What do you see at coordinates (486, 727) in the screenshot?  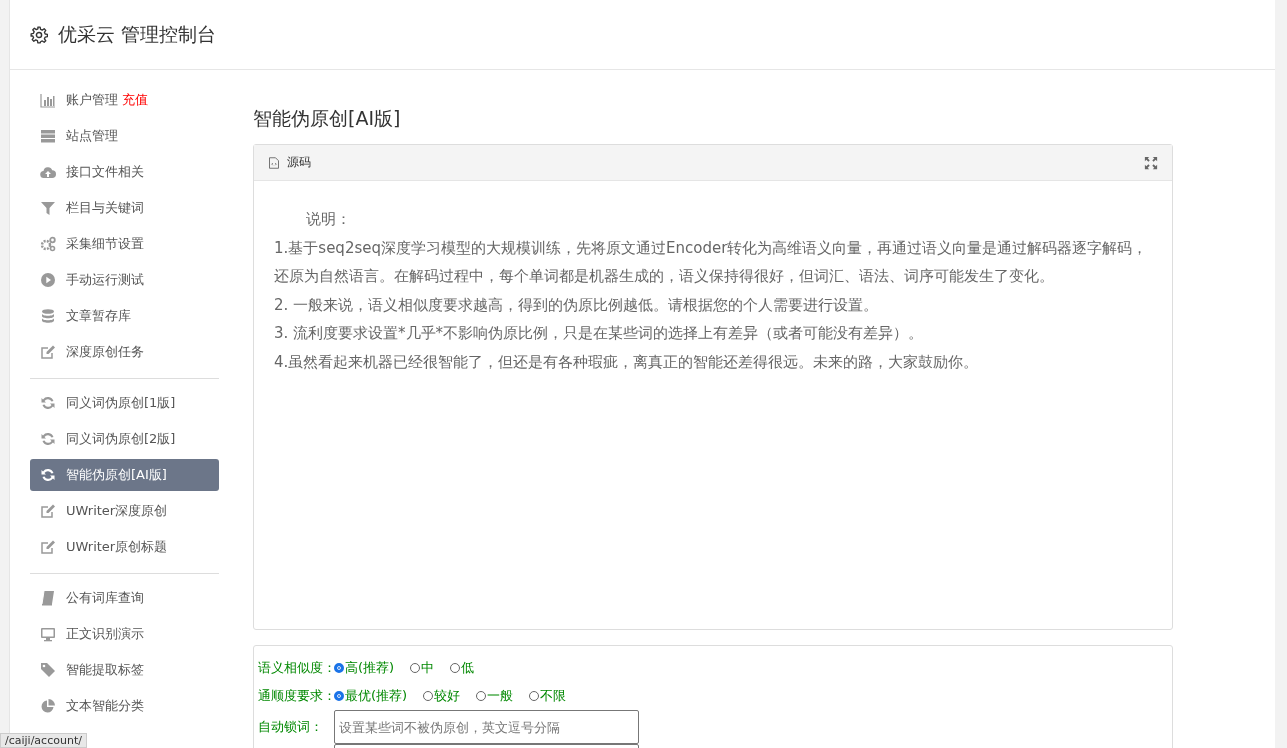 I see `text-field: 设置某些词不被伪原创，英文逗号分隔` at bounding box center [486, 727].